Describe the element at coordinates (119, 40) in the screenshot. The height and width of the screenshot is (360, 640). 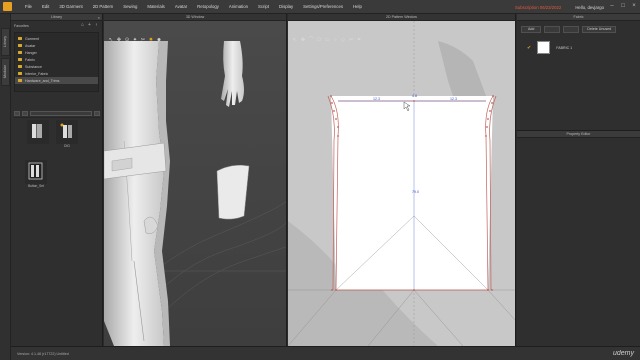
I see `transform-icon: ✥` at that location.